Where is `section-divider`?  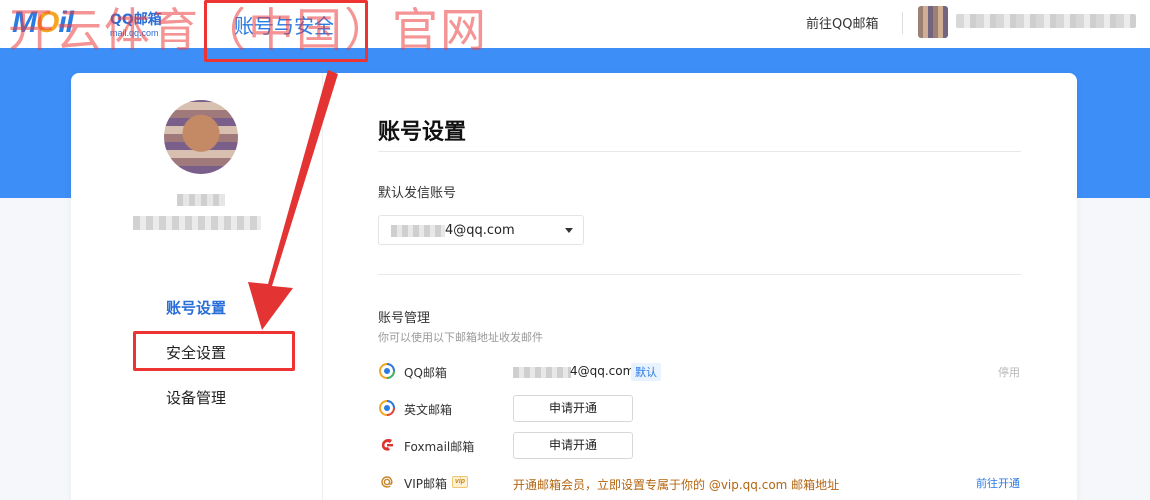 section-divider is located at coordinates (699, 274).